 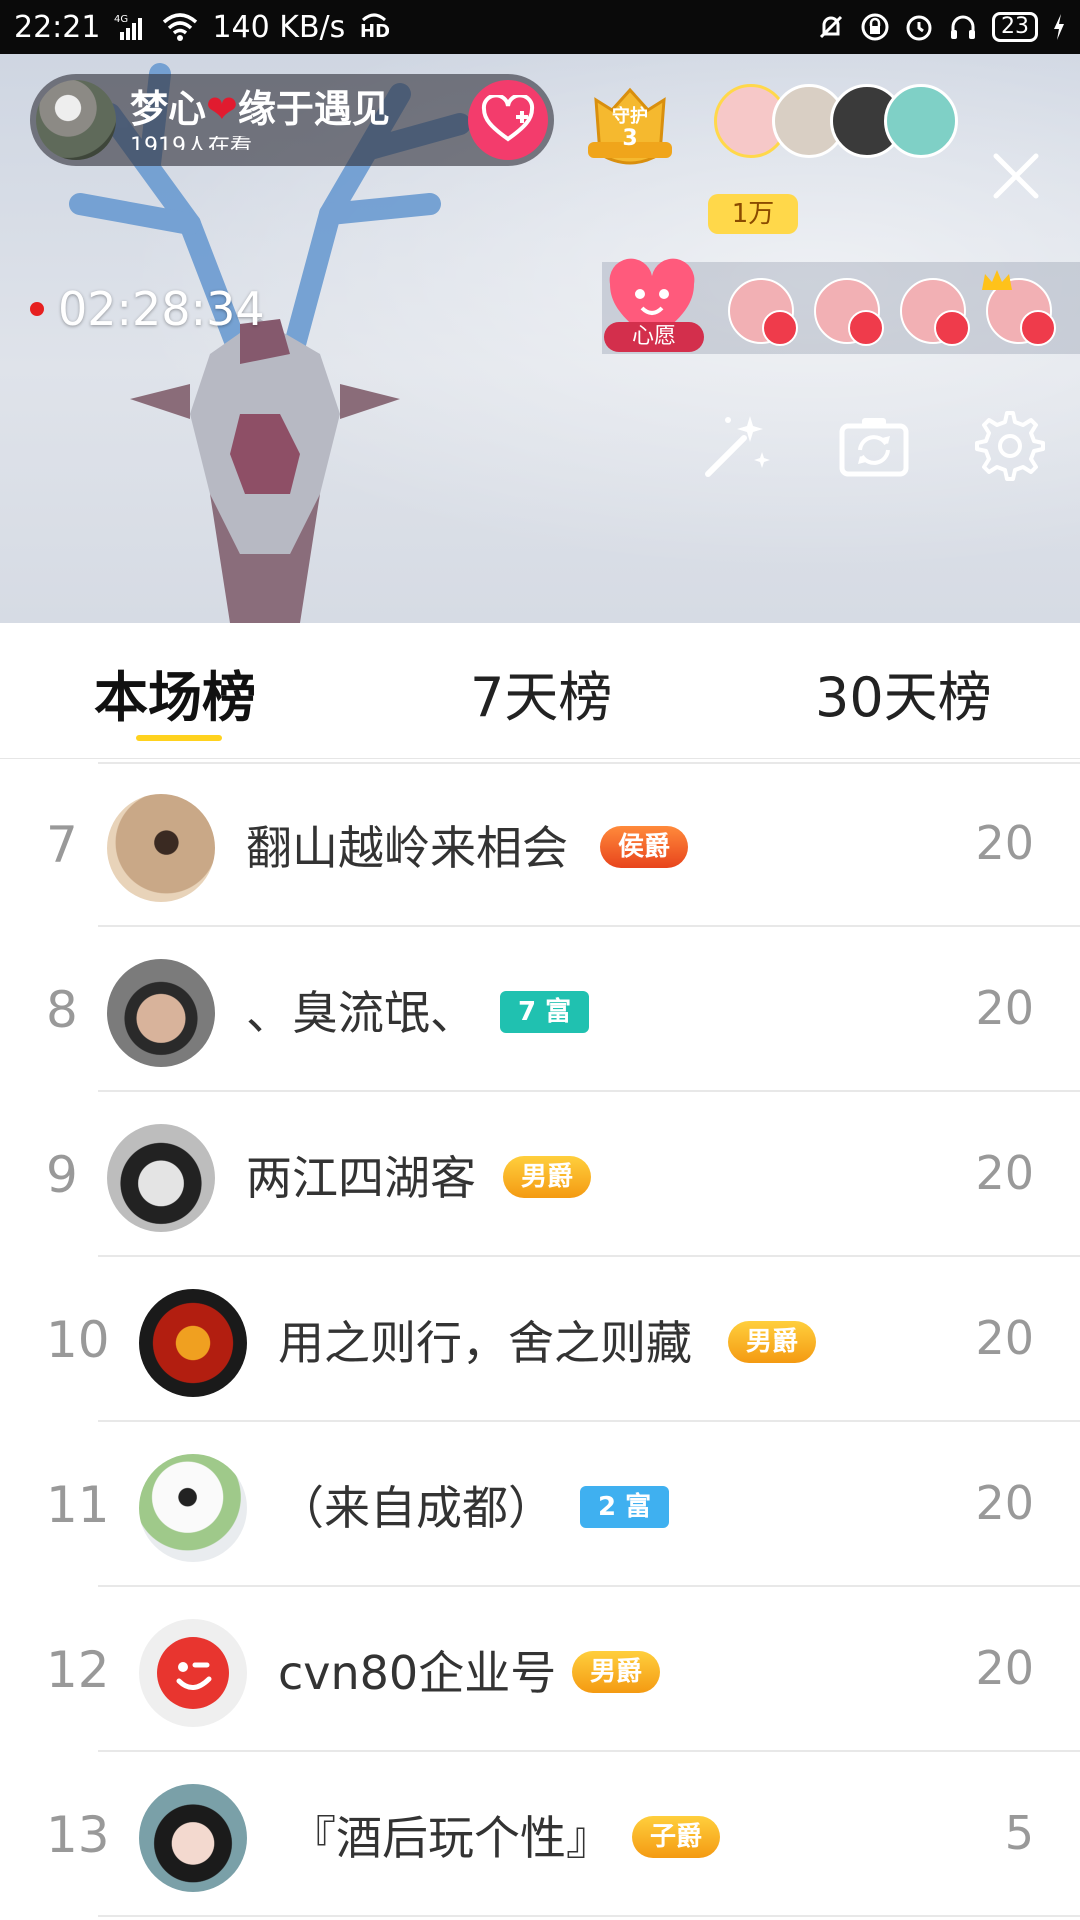 What do you see at coordinates (191, 143) in the screenshot?
I see `viewer-count: 1919人在看` at bounding box center [191, 143].